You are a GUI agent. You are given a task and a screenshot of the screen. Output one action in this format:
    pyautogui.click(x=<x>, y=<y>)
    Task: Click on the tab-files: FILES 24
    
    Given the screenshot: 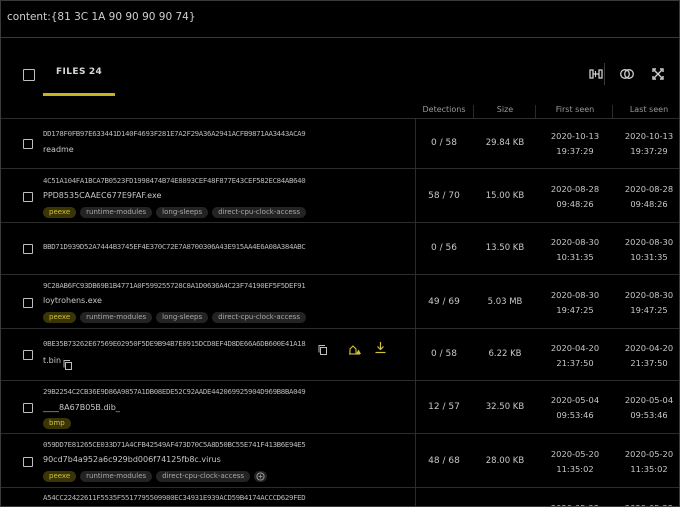 What is the action you would take?
    pyautogui.click(x=79, y=77)
    